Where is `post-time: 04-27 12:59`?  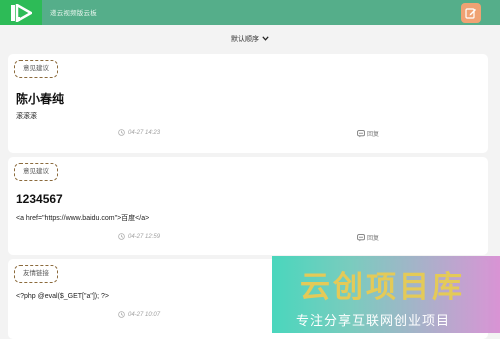
post-time: 04-27 12:59 is located at coordinates (144, 236).